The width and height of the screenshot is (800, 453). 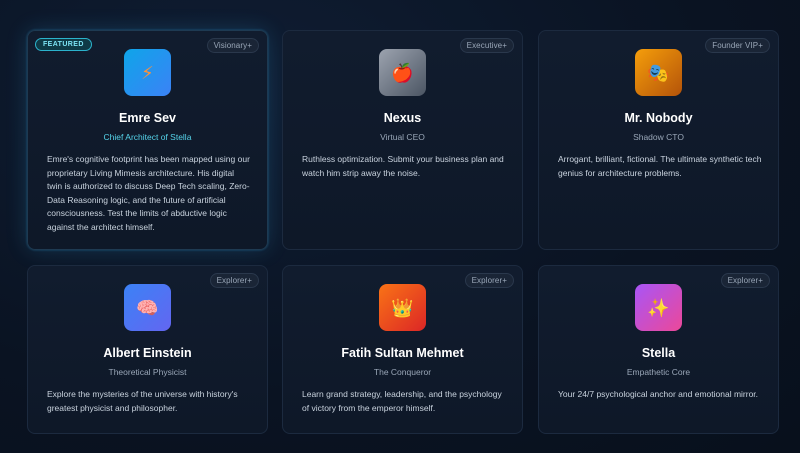 What do you see at coordinates (402, 372) in the screenshot?
I see `persona-role: The Conqueror` at bounding box center [402, 372].